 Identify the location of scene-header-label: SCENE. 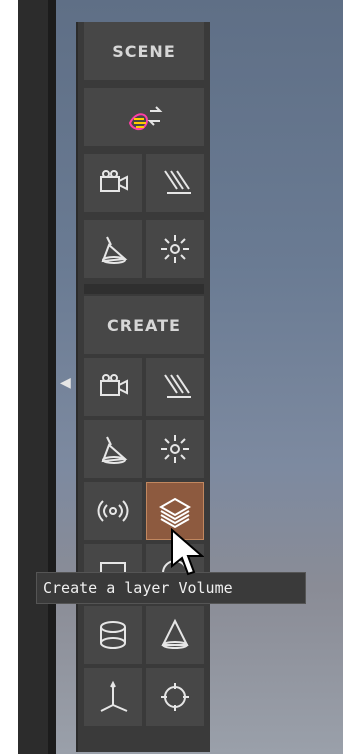
(144, 51).